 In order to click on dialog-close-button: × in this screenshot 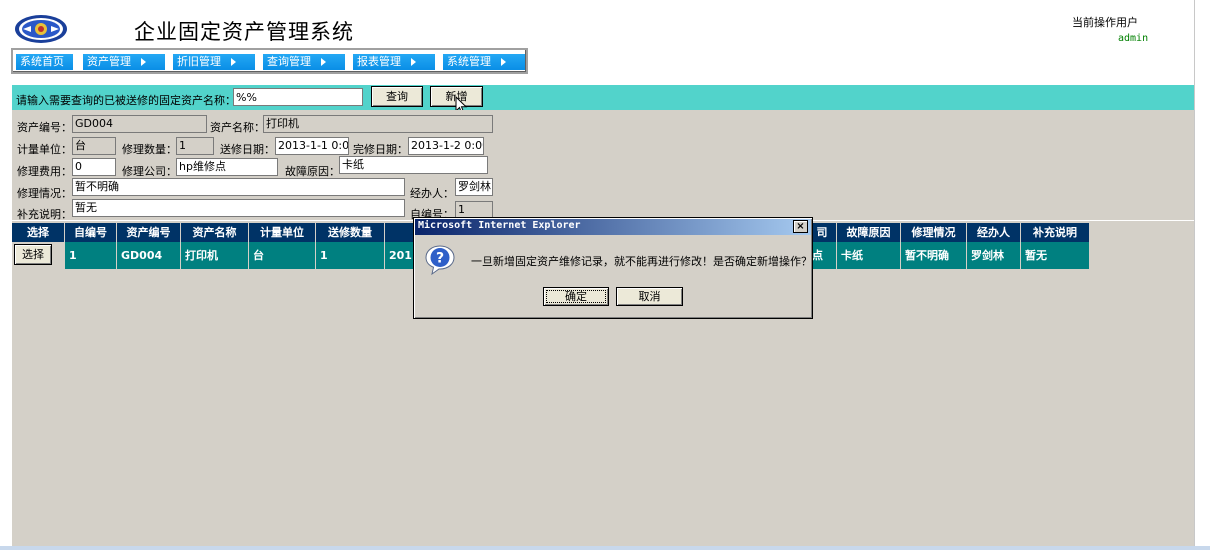, I will do `click(800, 226)`.